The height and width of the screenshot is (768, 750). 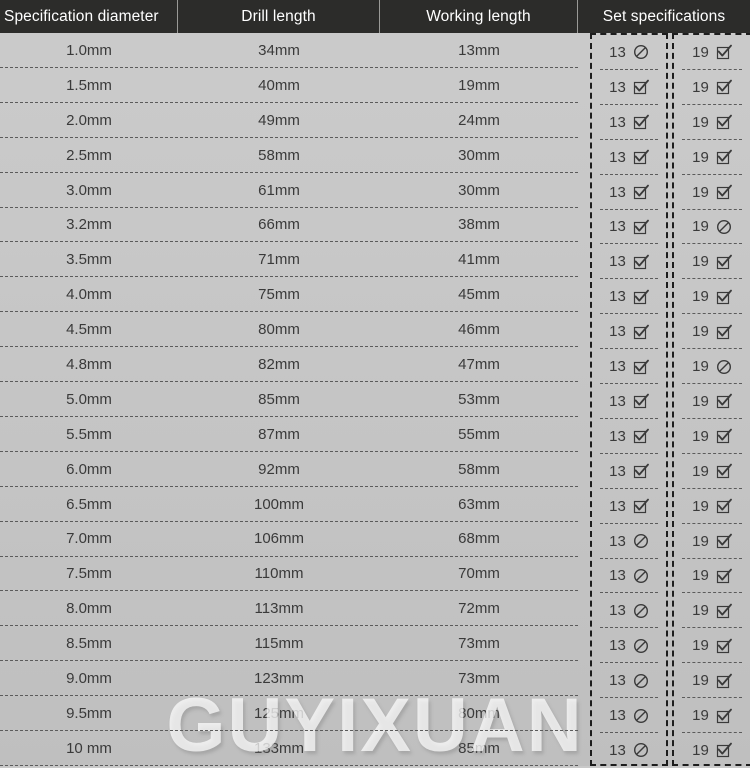 What do you see at coordinates (89, 295) in the screenshot?
I see `cell-specification-diameter: 4.0mm` at bounding box center [89, 295].